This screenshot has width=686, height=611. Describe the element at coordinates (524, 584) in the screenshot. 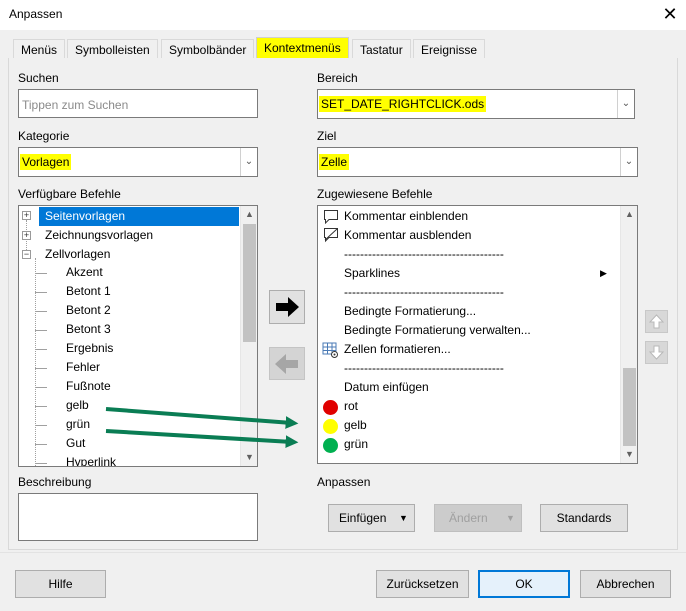

I see `ok-button: OK` at that location.